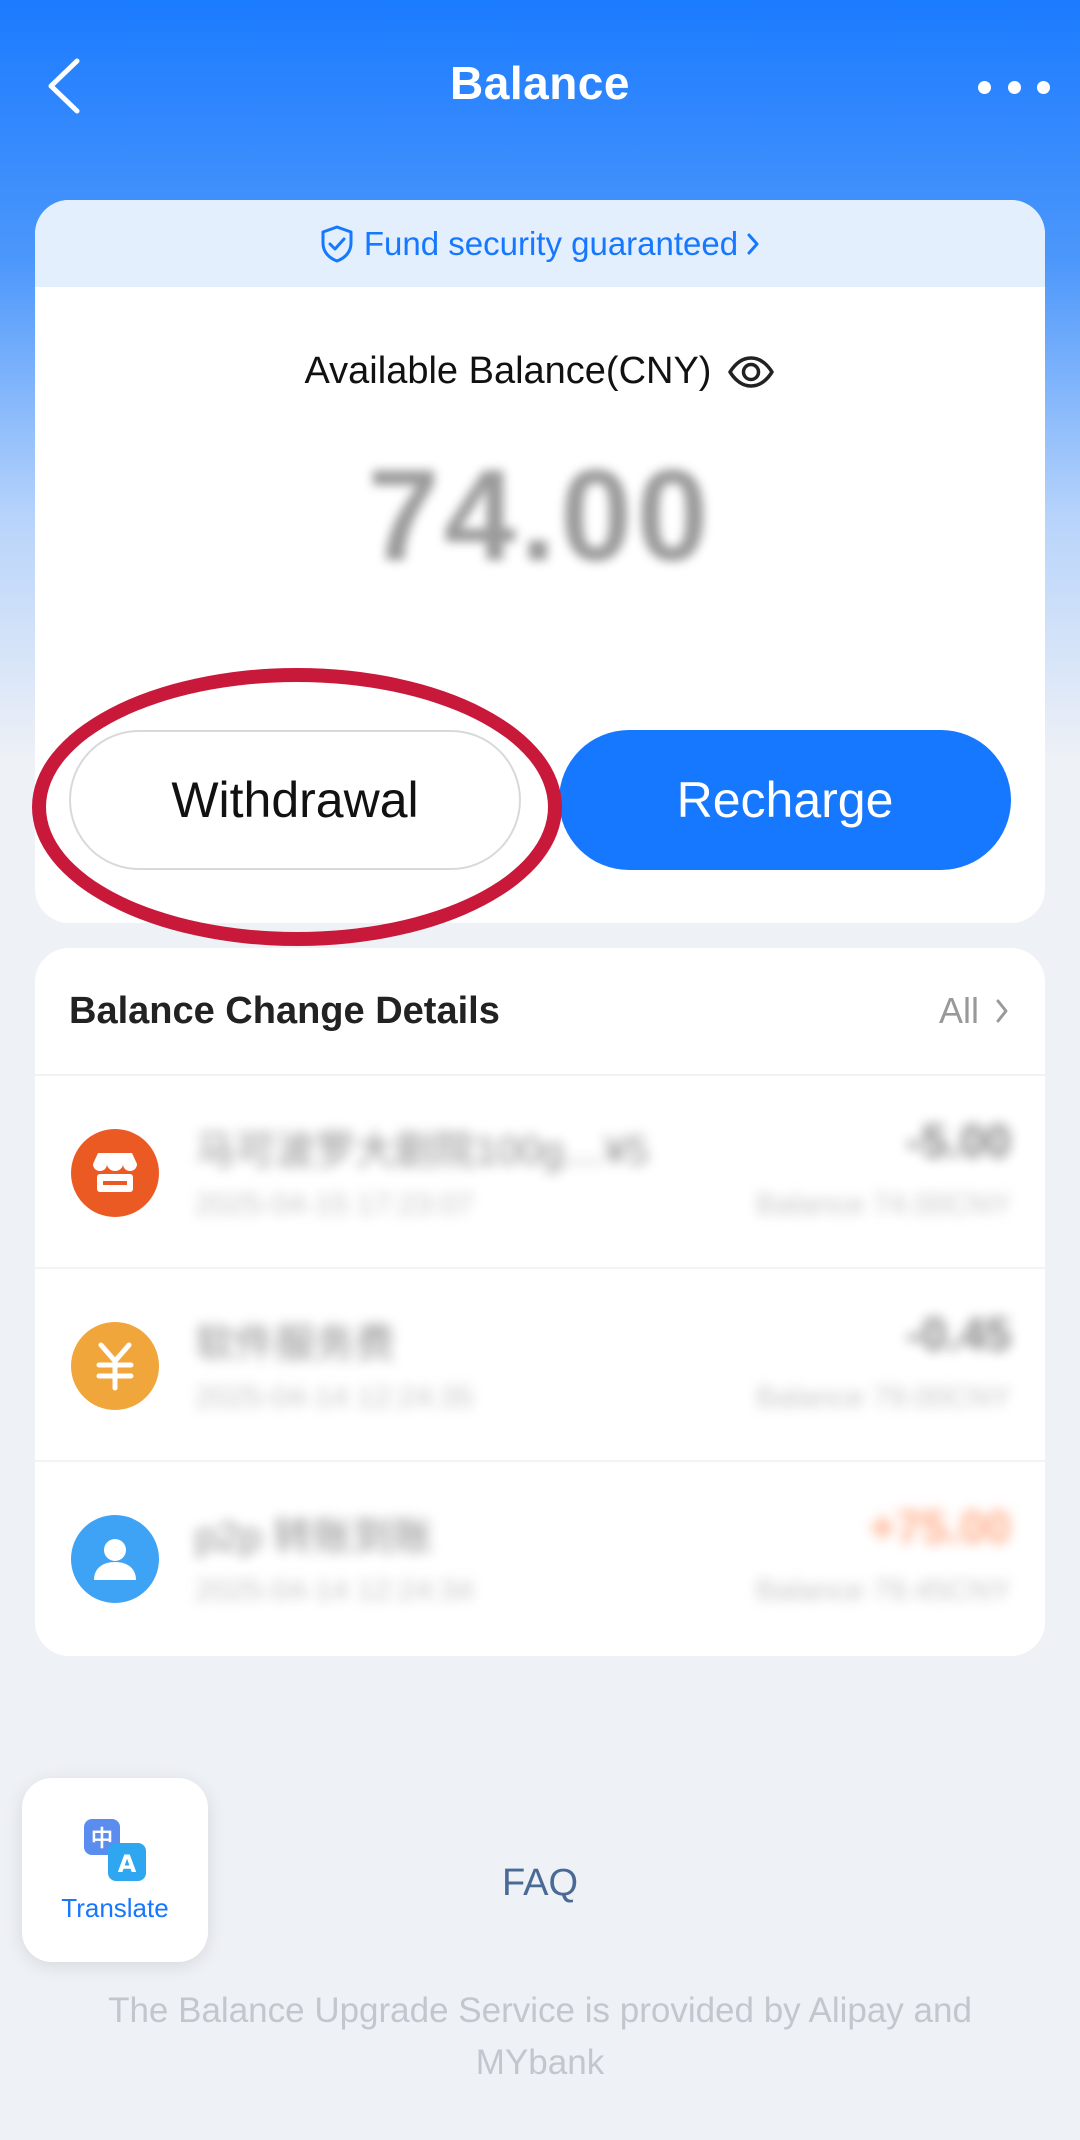 Image resolution: width=1080 pixels, height=2140 pixels. What do you see at coordinates (115, 1559) in the screenshot?
I see `user-icon` at bounding box center [115, 1559].